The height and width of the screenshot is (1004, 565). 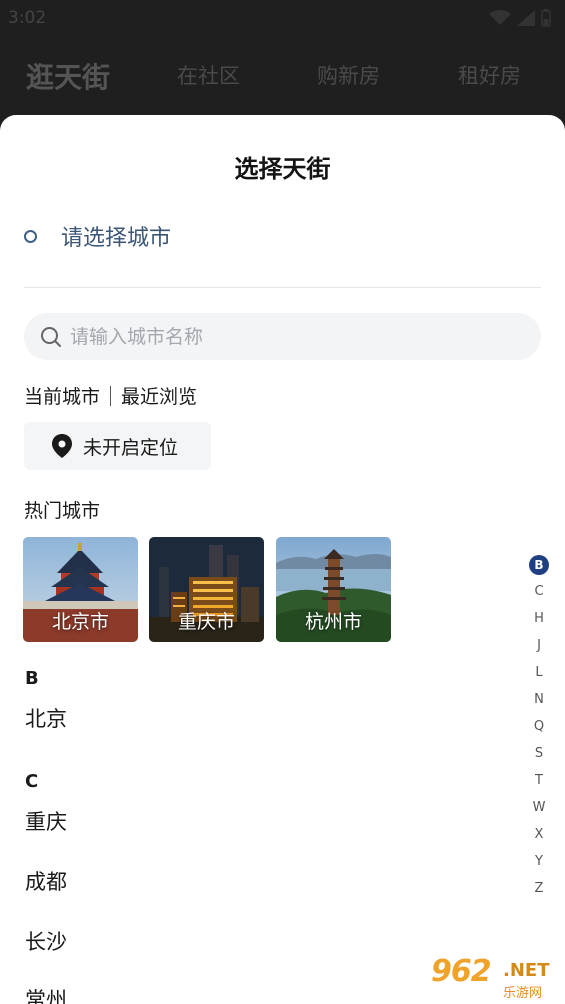 I want to click on city-select-prompt: 请选择城市, so click(x=97, y=236).